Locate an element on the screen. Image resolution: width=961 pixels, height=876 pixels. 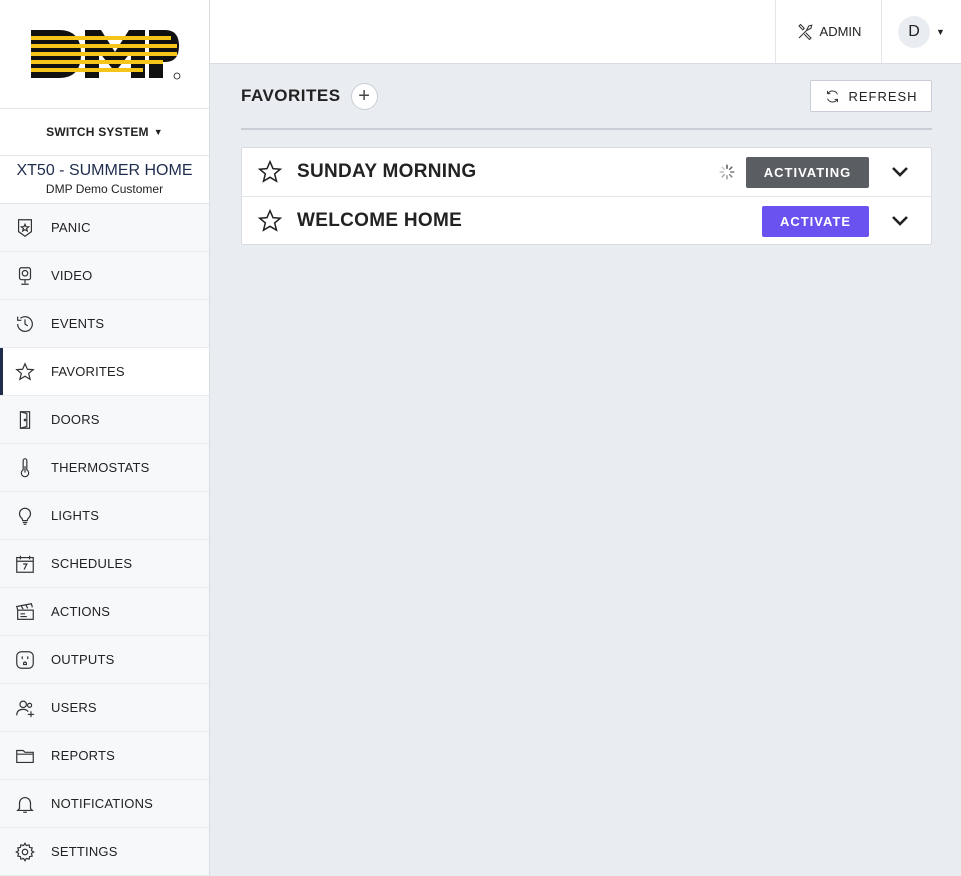
user-menu: D ▼ is located at coordinates (921, 31).